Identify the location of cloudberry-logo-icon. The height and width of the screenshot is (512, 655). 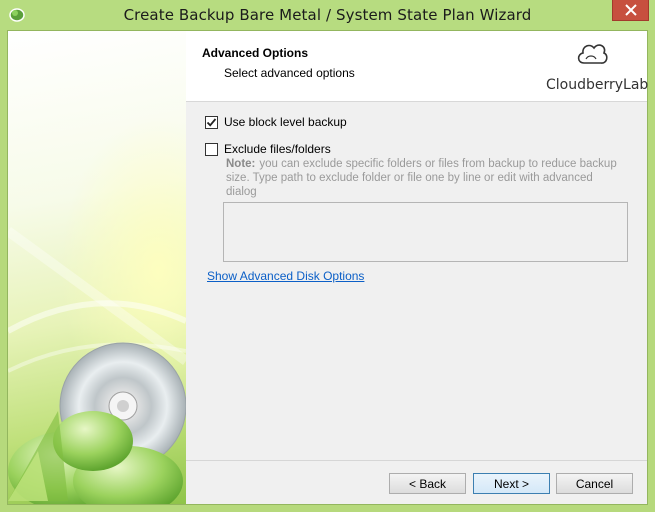
(592, 54).